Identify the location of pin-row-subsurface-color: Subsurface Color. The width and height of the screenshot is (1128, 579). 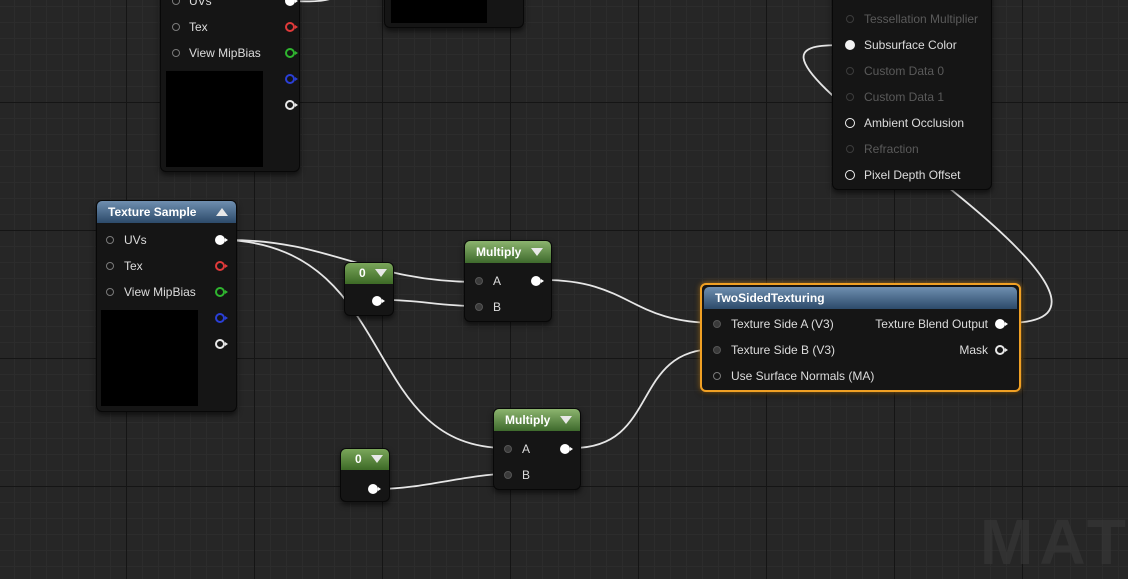
(918, 45).